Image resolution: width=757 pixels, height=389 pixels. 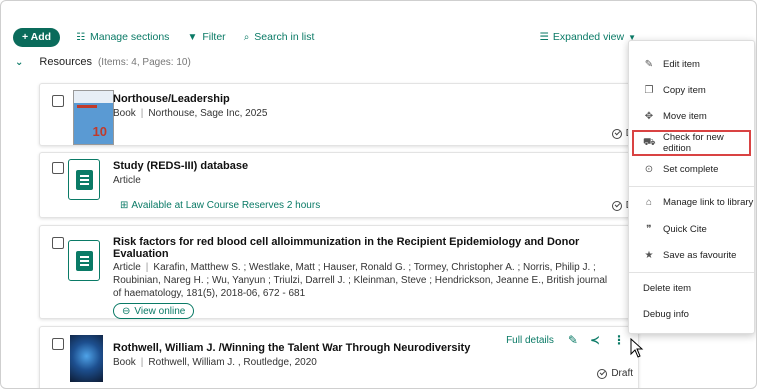 What do you see at coordinates (649, 229) in the screenshot?
I see `quote-icon: ❞` at bounding box center [649, 229].